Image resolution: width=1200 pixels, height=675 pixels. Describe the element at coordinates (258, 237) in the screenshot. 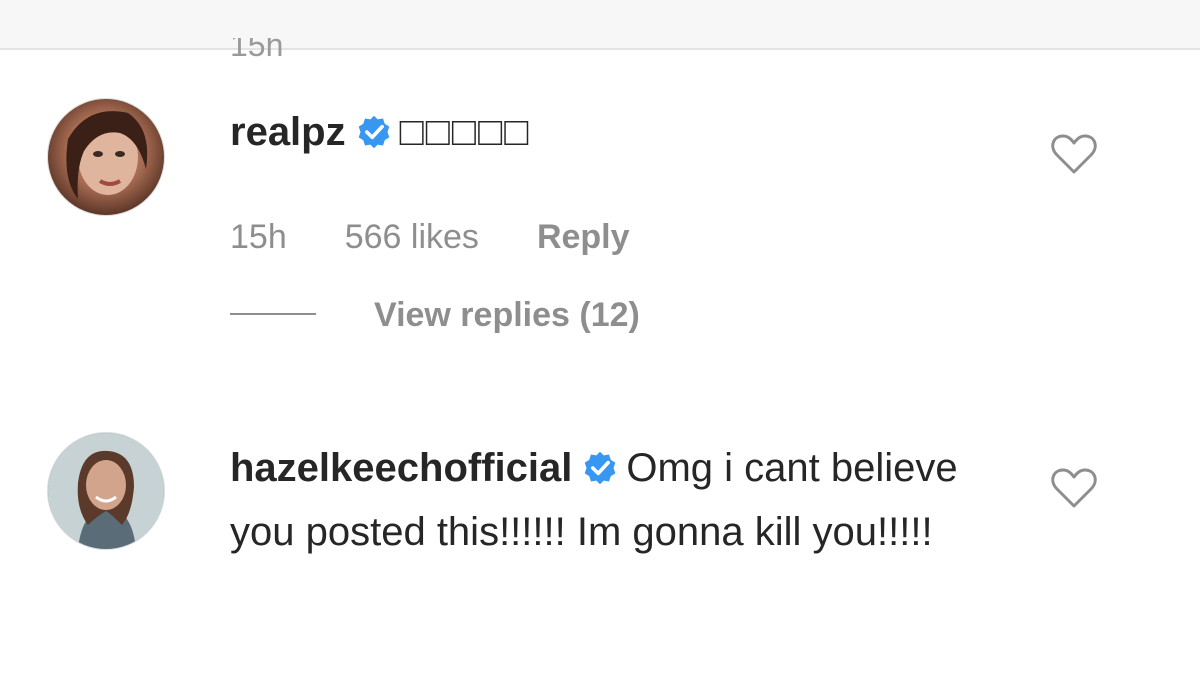

I see `comment-time: 15h` at that location.